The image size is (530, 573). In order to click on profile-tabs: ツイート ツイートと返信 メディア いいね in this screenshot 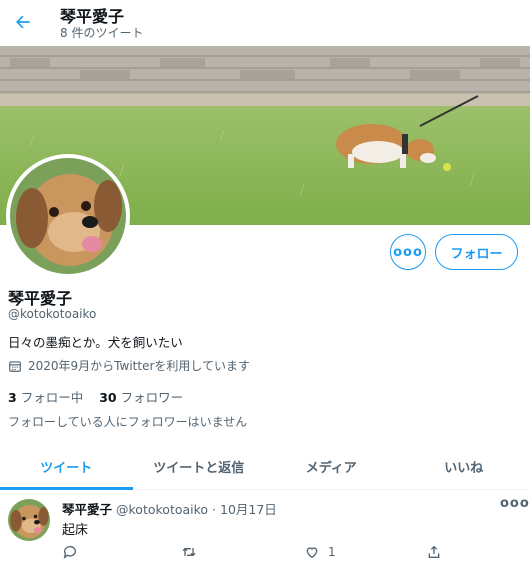, I will do `click(265, 467)`.